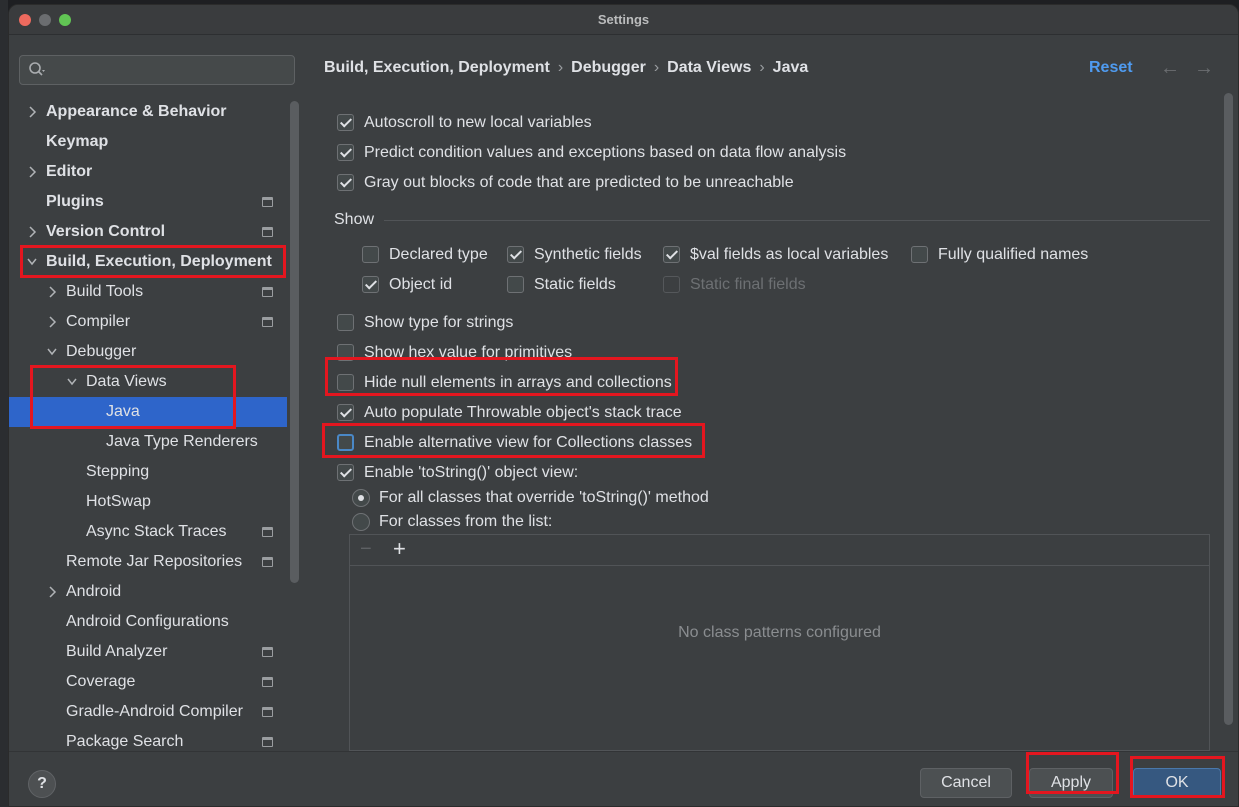 Image resolution: width=1239 pixels, height=807 pixels. I want to click on sidebar-item-build-execution-deployment: Build, Execution, Deployment, so click(148, 262).